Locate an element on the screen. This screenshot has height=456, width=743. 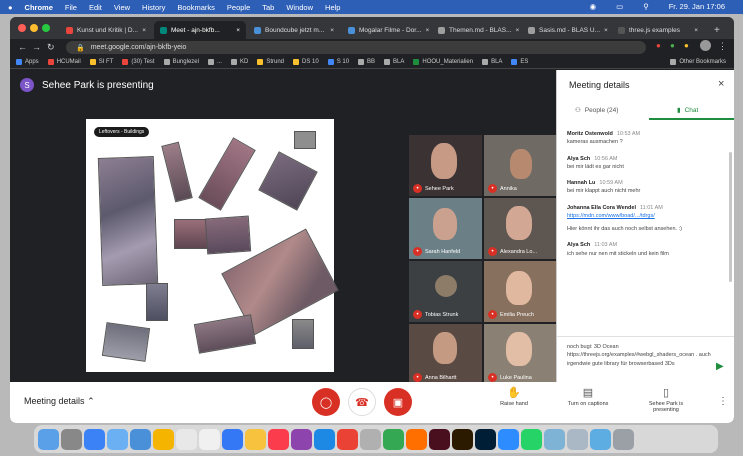
bookmark-item: HCUMail is located at coordinates (64, 62).